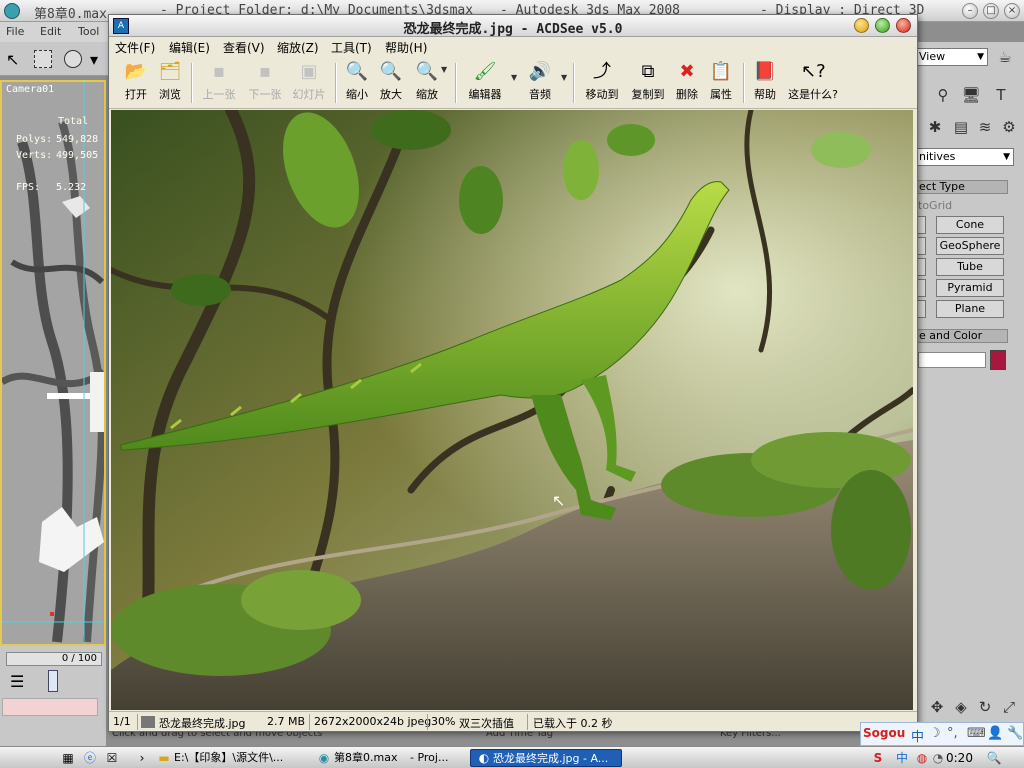 Image resolution: width=1024 pixels, height=768 pixels. What do you see at coordinates (602, 71) in the screenshot?
I see `move-to-icon: ⤴` at bounding box center [602, 71].